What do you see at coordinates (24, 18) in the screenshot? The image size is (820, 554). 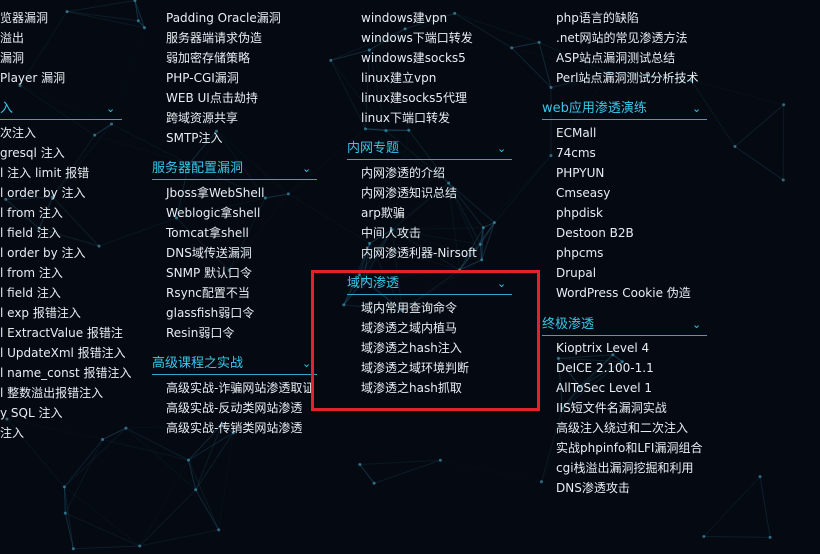 I see `menu-item: 览器漏洞` at bounding box center [24, 18].